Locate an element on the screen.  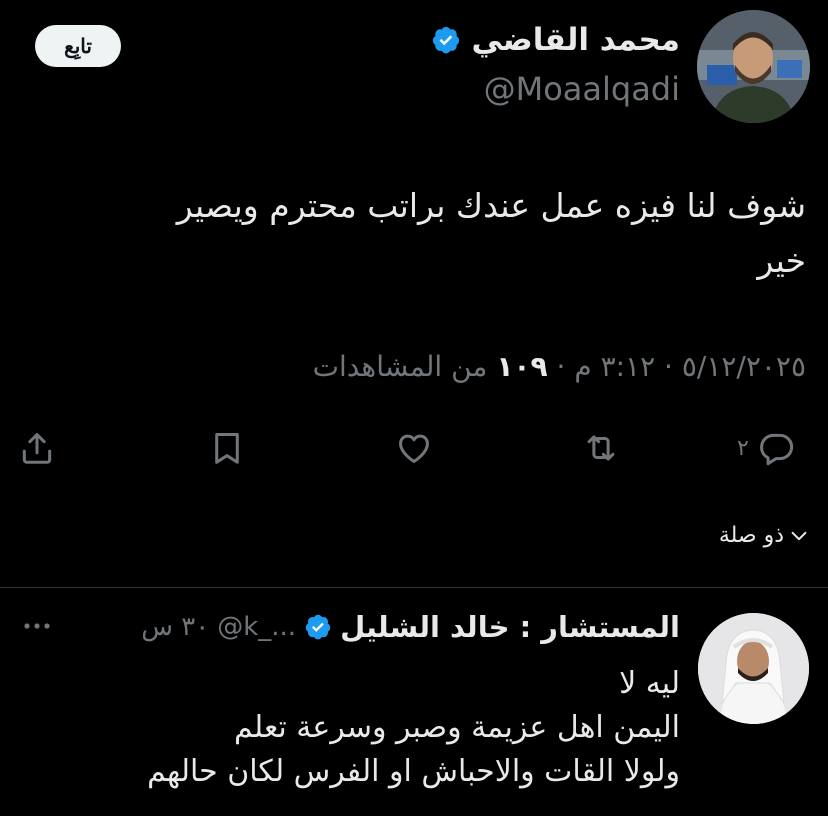
reply-count: ٢ is located at coordinates (743, 448).